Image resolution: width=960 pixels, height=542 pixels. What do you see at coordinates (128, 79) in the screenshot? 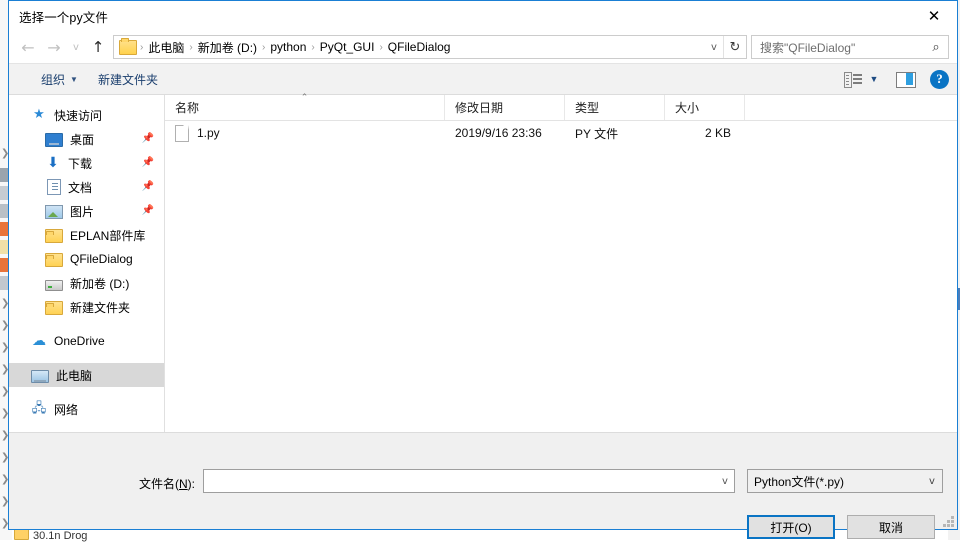
I see `new-folder-button: 新建文件夹` at bounding box center [128, 79].